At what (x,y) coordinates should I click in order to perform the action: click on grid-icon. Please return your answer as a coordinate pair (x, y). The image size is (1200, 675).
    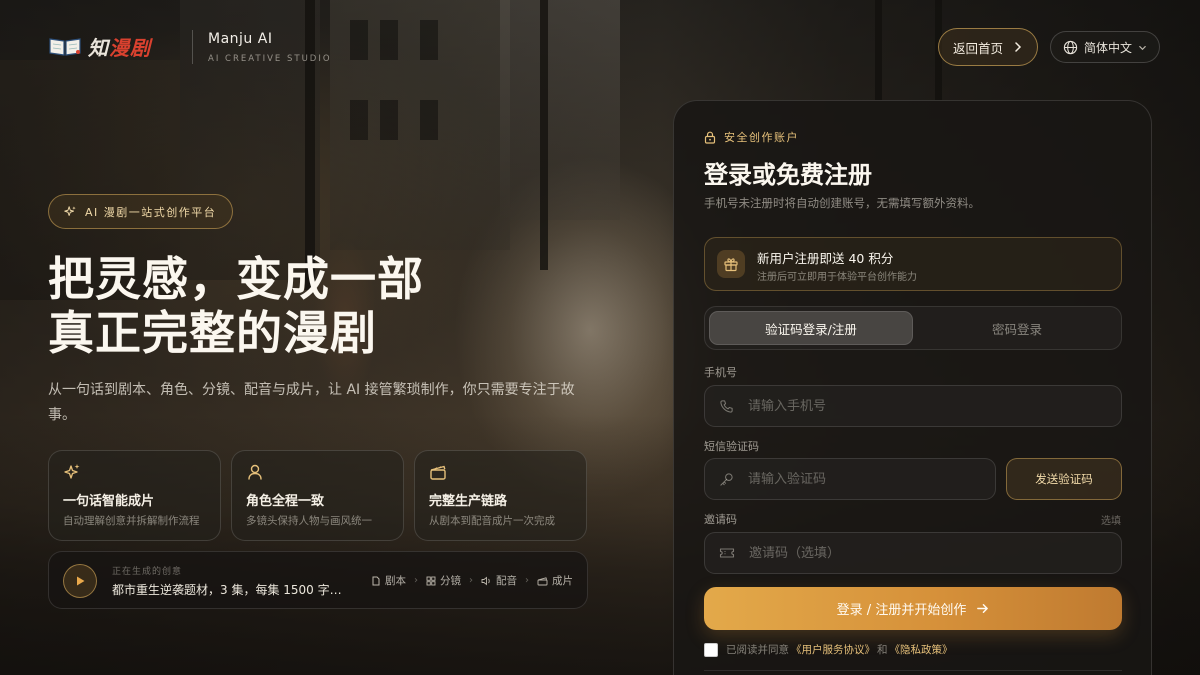
    Looking at the image, I should click on (431, 580).